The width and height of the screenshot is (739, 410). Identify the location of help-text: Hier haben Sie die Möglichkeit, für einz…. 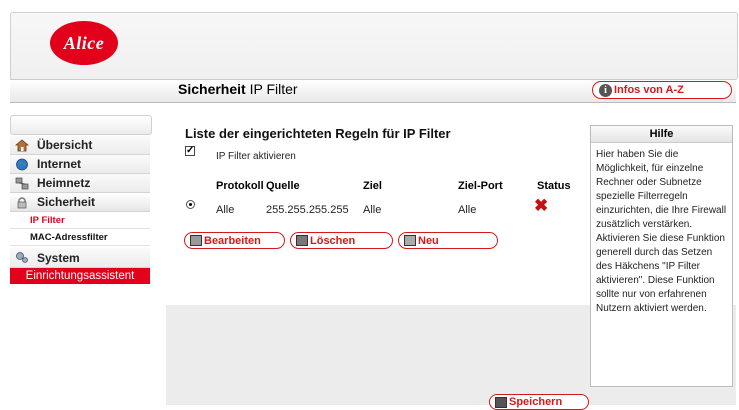
(661, 231).